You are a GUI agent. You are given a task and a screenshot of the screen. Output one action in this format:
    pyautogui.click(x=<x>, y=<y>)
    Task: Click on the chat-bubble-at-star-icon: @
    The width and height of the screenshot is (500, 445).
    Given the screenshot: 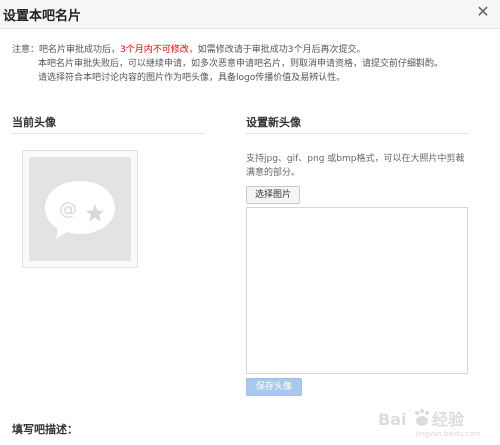 What is the action you would take?
    pyautogui.click(x=80, y=210)
    